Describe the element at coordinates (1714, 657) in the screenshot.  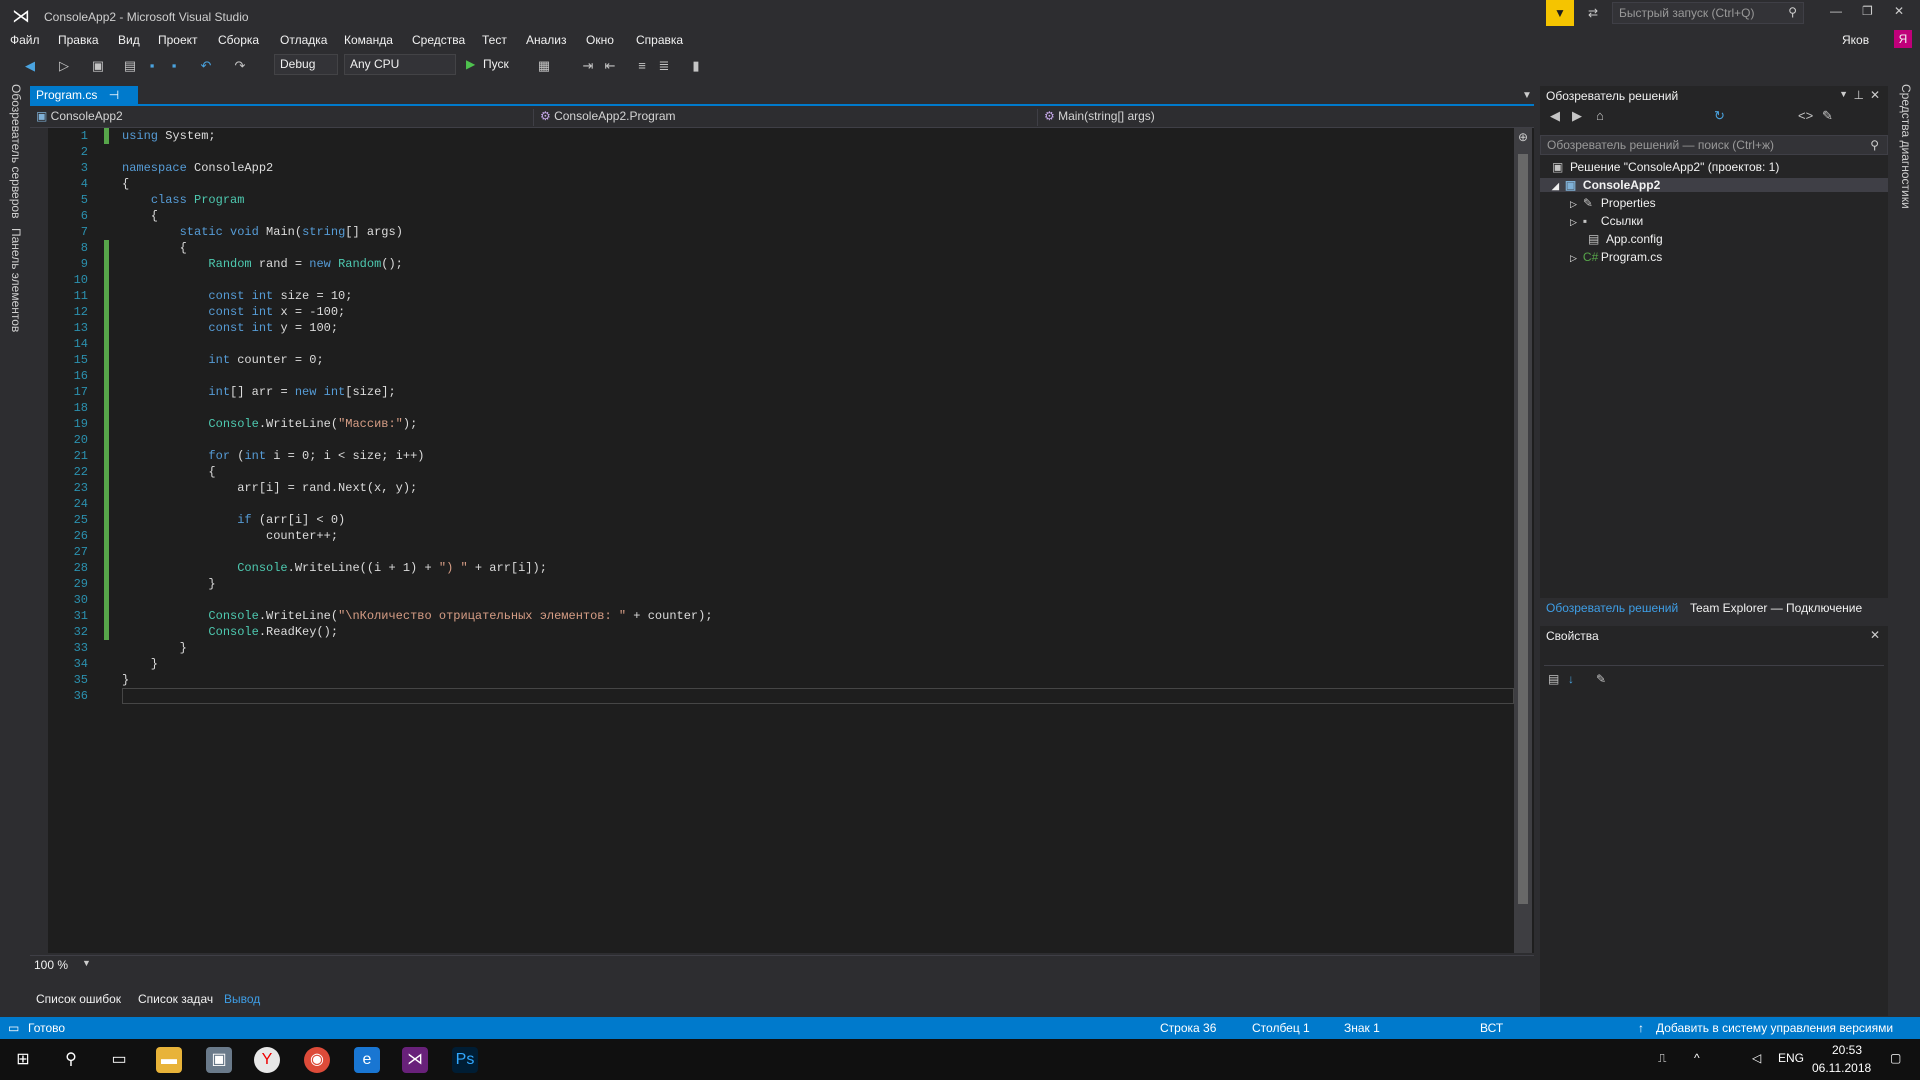
I see `properties-object-select` at that location.